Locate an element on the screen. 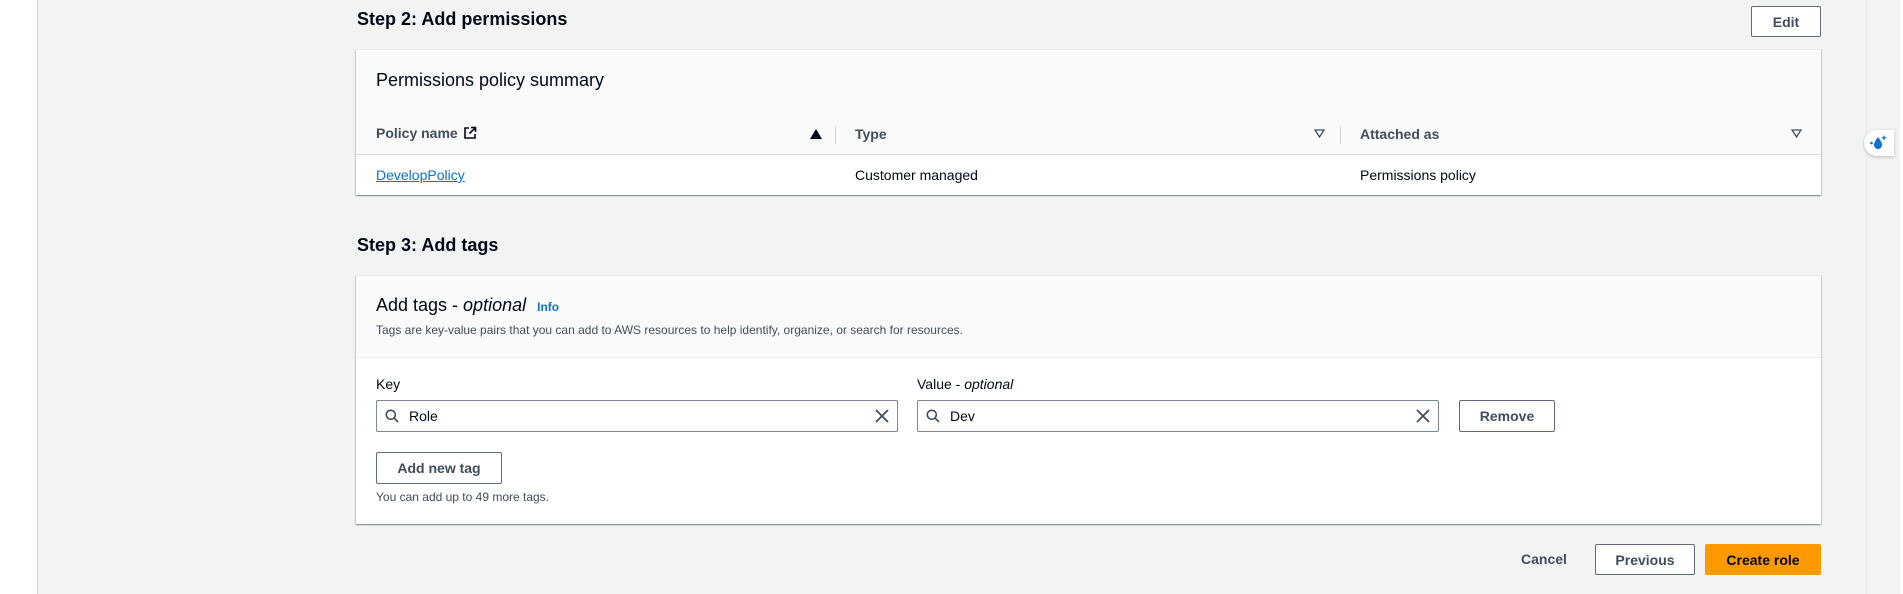 This screenshot has height=594, width=1903. policy-type-cell: Customer managed is located at coordinates (916, 175).